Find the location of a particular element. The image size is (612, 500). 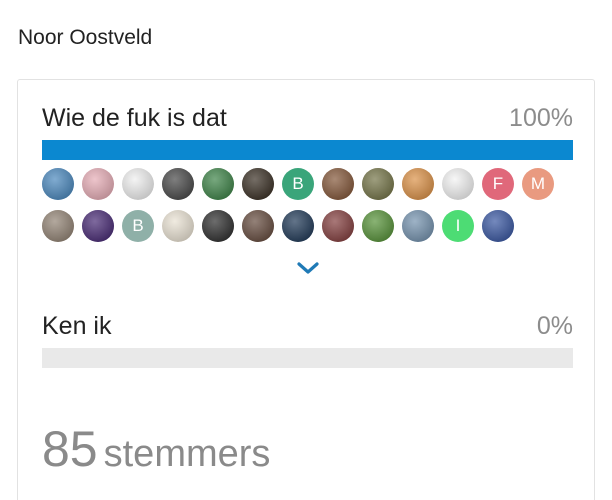

cherub-avatar is located at coordinates (138, 184).